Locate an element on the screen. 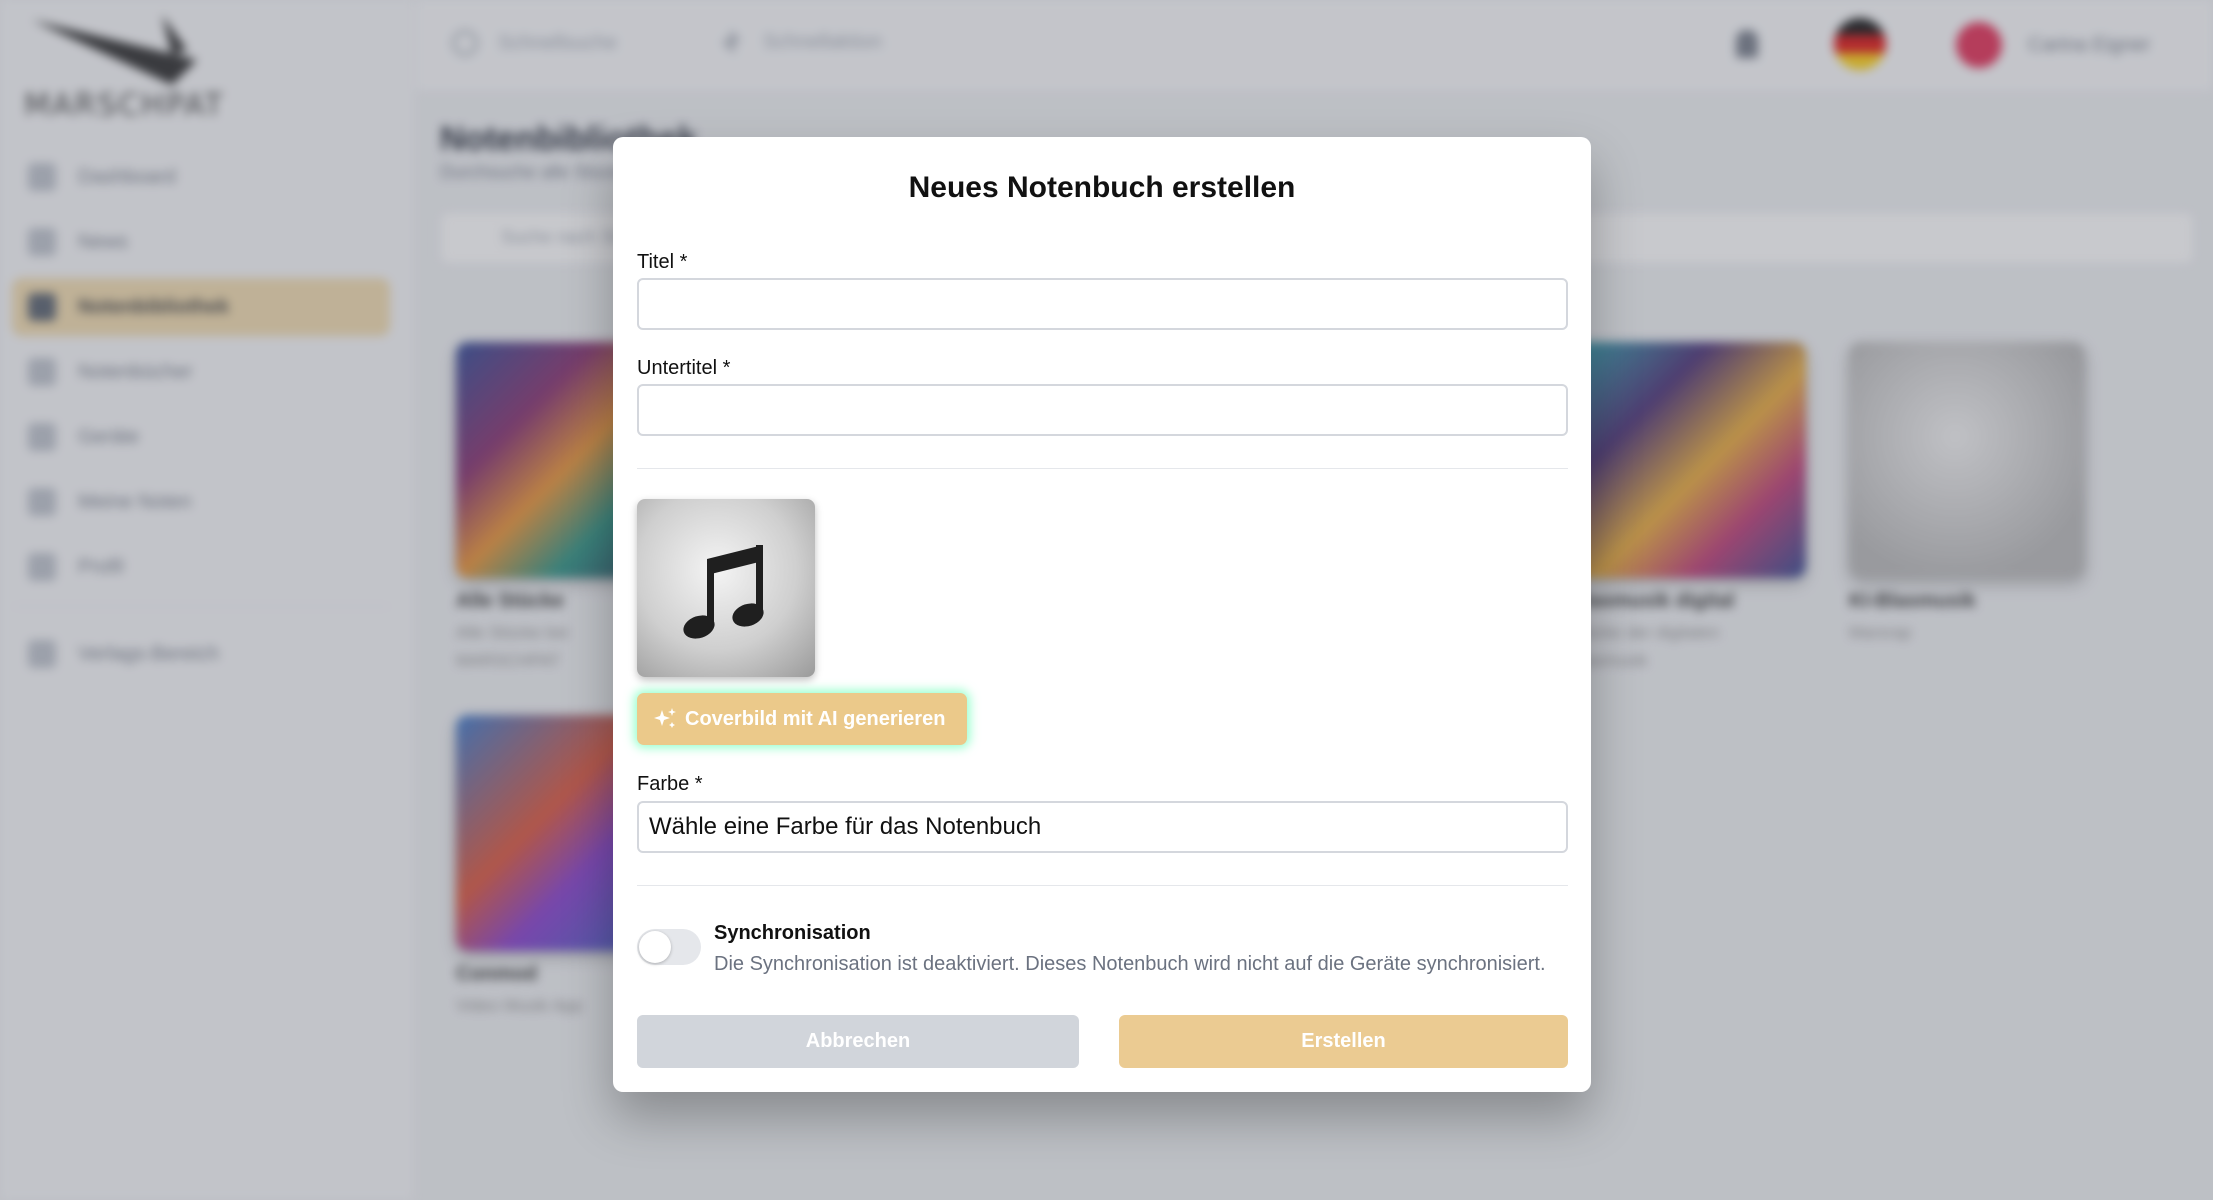 Image resolution: width=2213 pixels, height=1200 pixels. title-input is located at coordinates (1102, 304).